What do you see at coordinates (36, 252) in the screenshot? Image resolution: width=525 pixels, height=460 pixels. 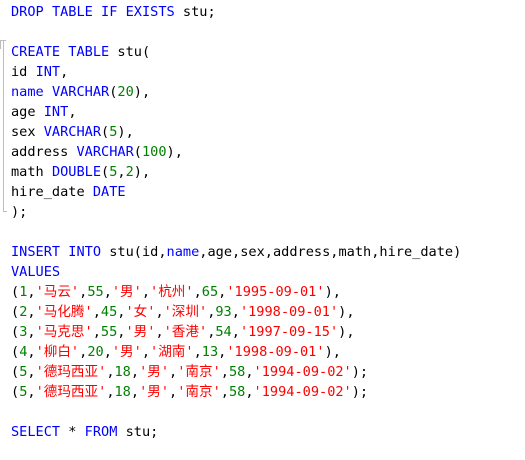 I see `keyword-token: INSERT` at bounding box center [36, 252].